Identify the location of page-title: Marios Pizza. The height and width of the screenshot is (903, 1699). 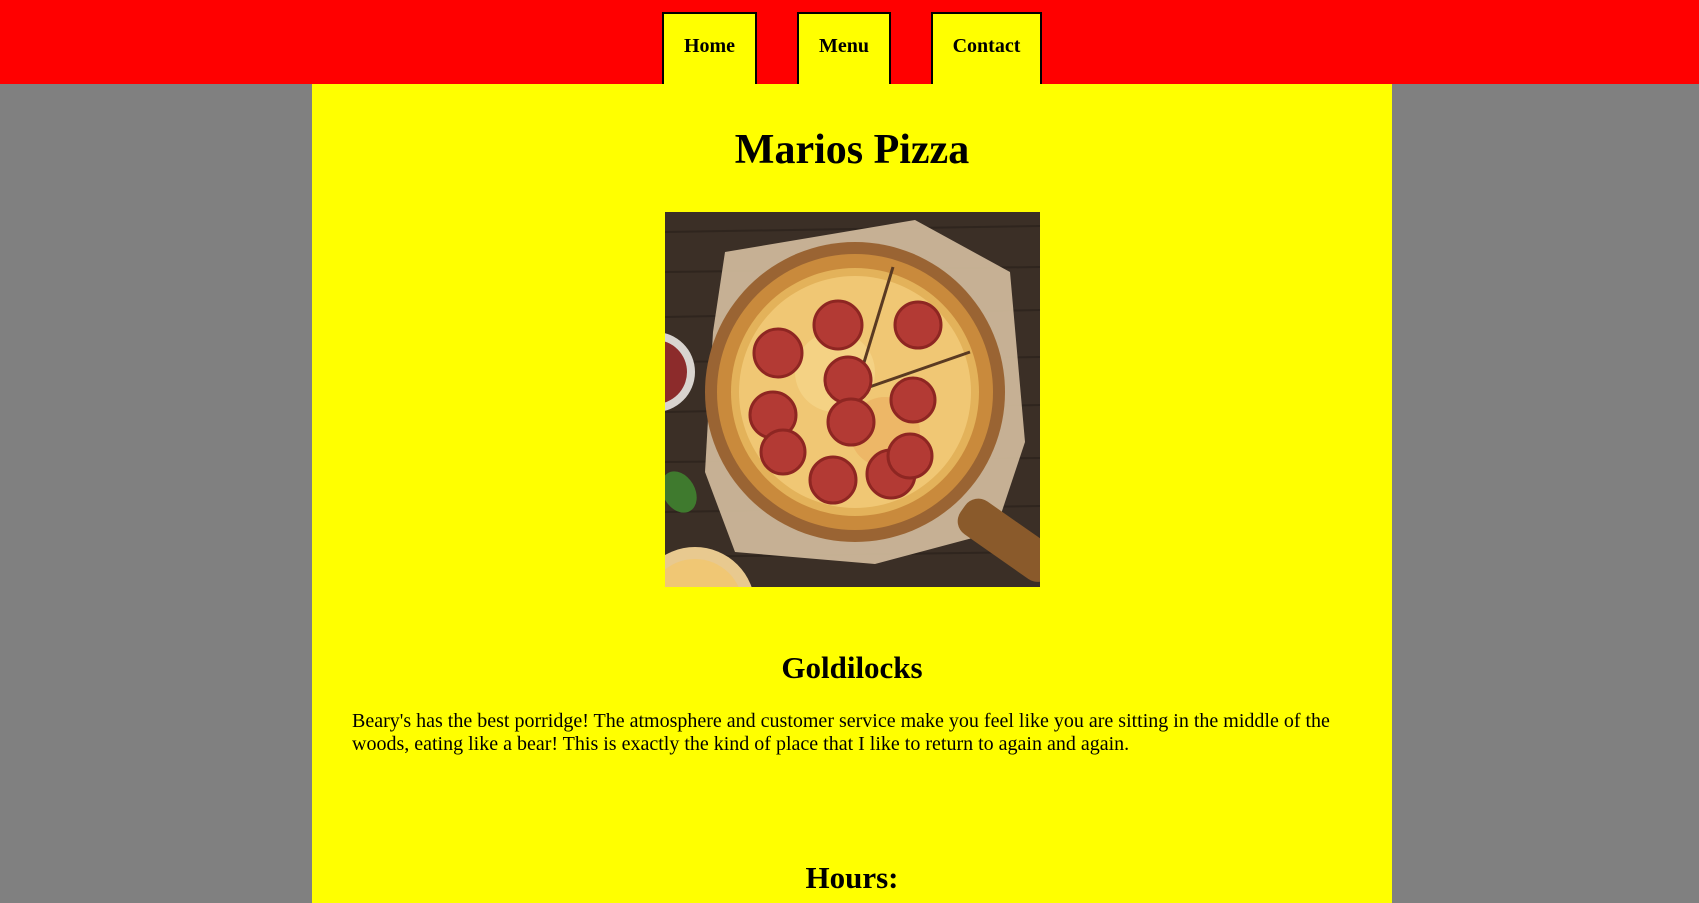
(852, 150).